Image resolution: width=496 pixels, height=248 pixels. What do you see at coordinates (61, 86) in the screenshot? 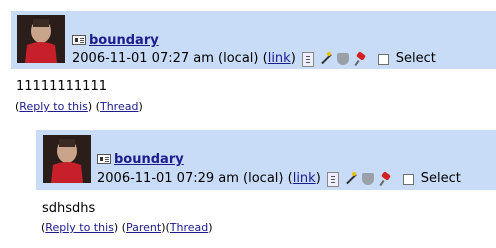
I see `comment-body: 11111111111` at bounding box center [61, 86].